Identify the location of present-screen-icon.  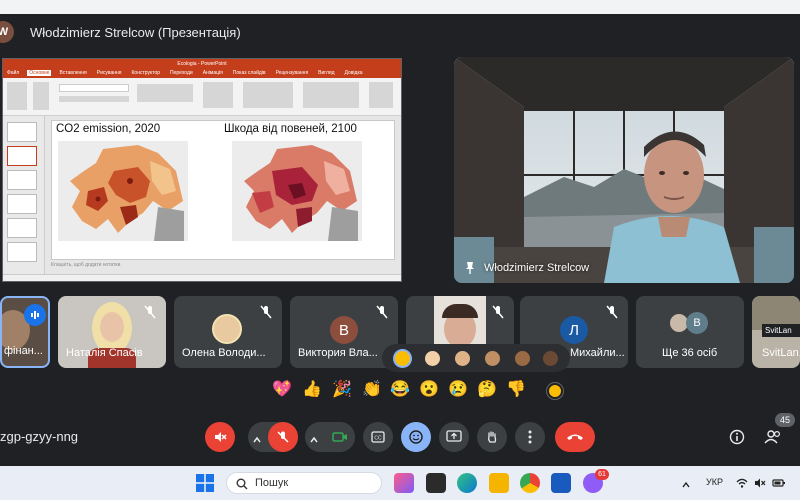
(454, 436).